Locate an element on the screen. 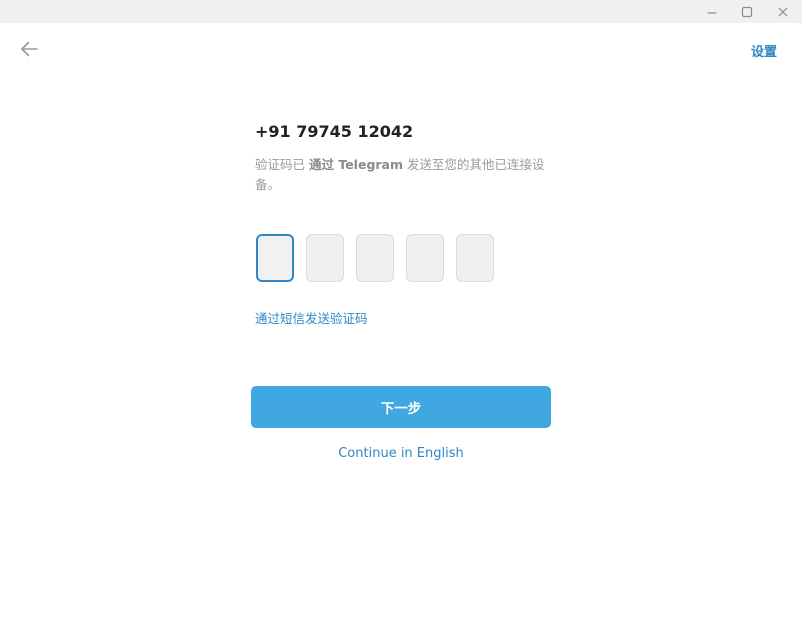  minimize-button is located at coordinates (712, 11).